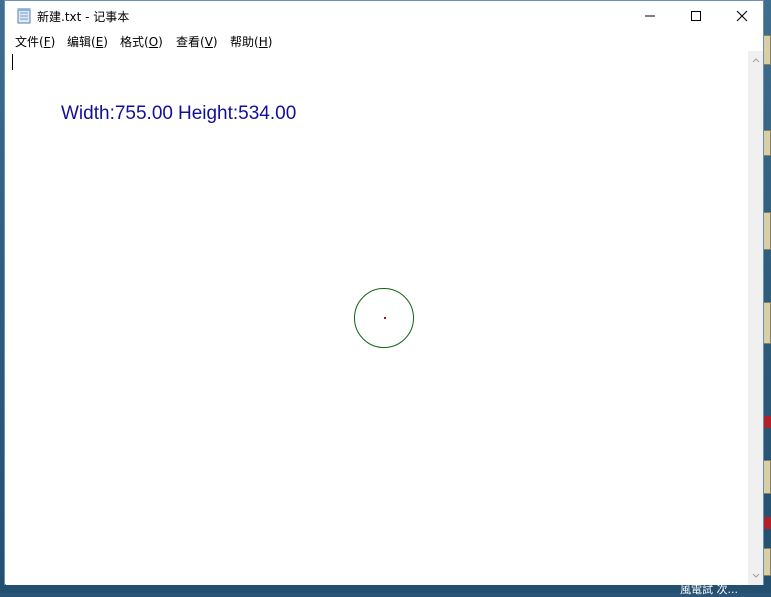 This screenshot has height=597, width=771. Describe the element at coordinates (197, 41) in the screenshot. I see `menu-view: 查看(V)` at that location.